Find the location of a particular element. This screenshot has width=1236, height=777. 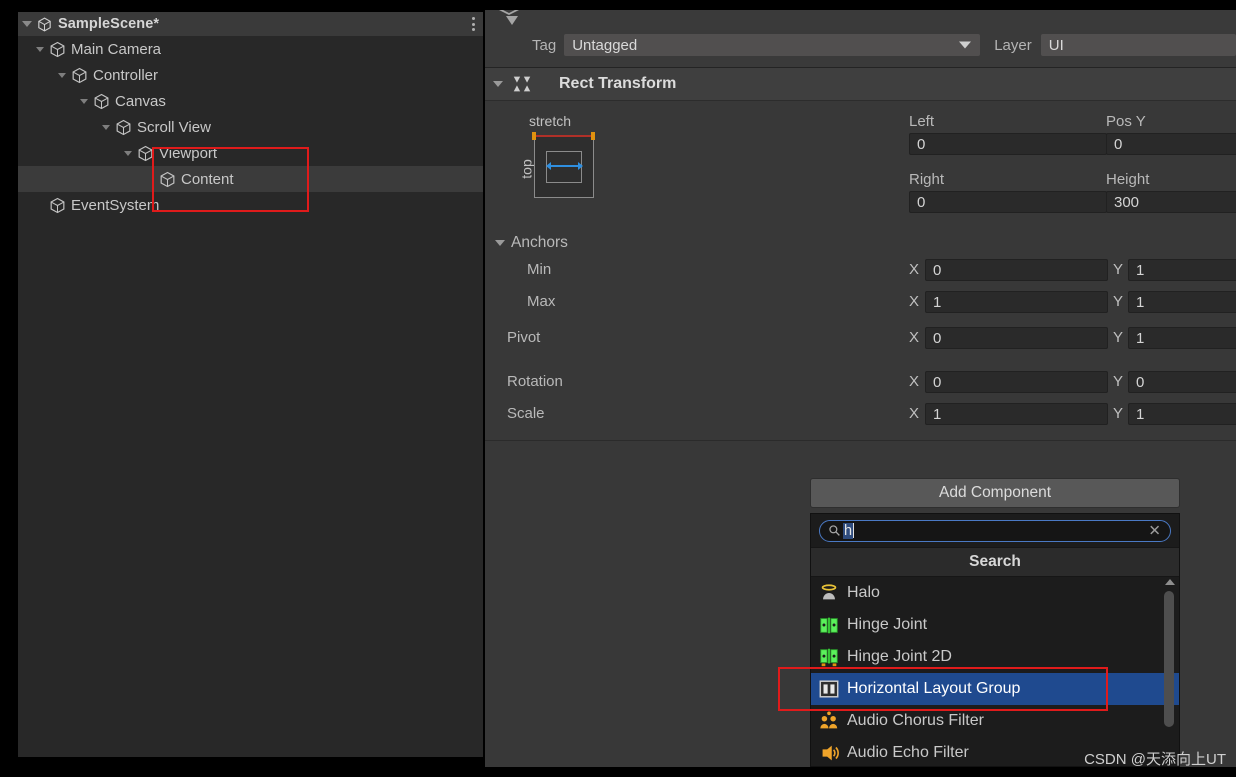

scene-foldout-arrow is located at coordinates (27, 24).